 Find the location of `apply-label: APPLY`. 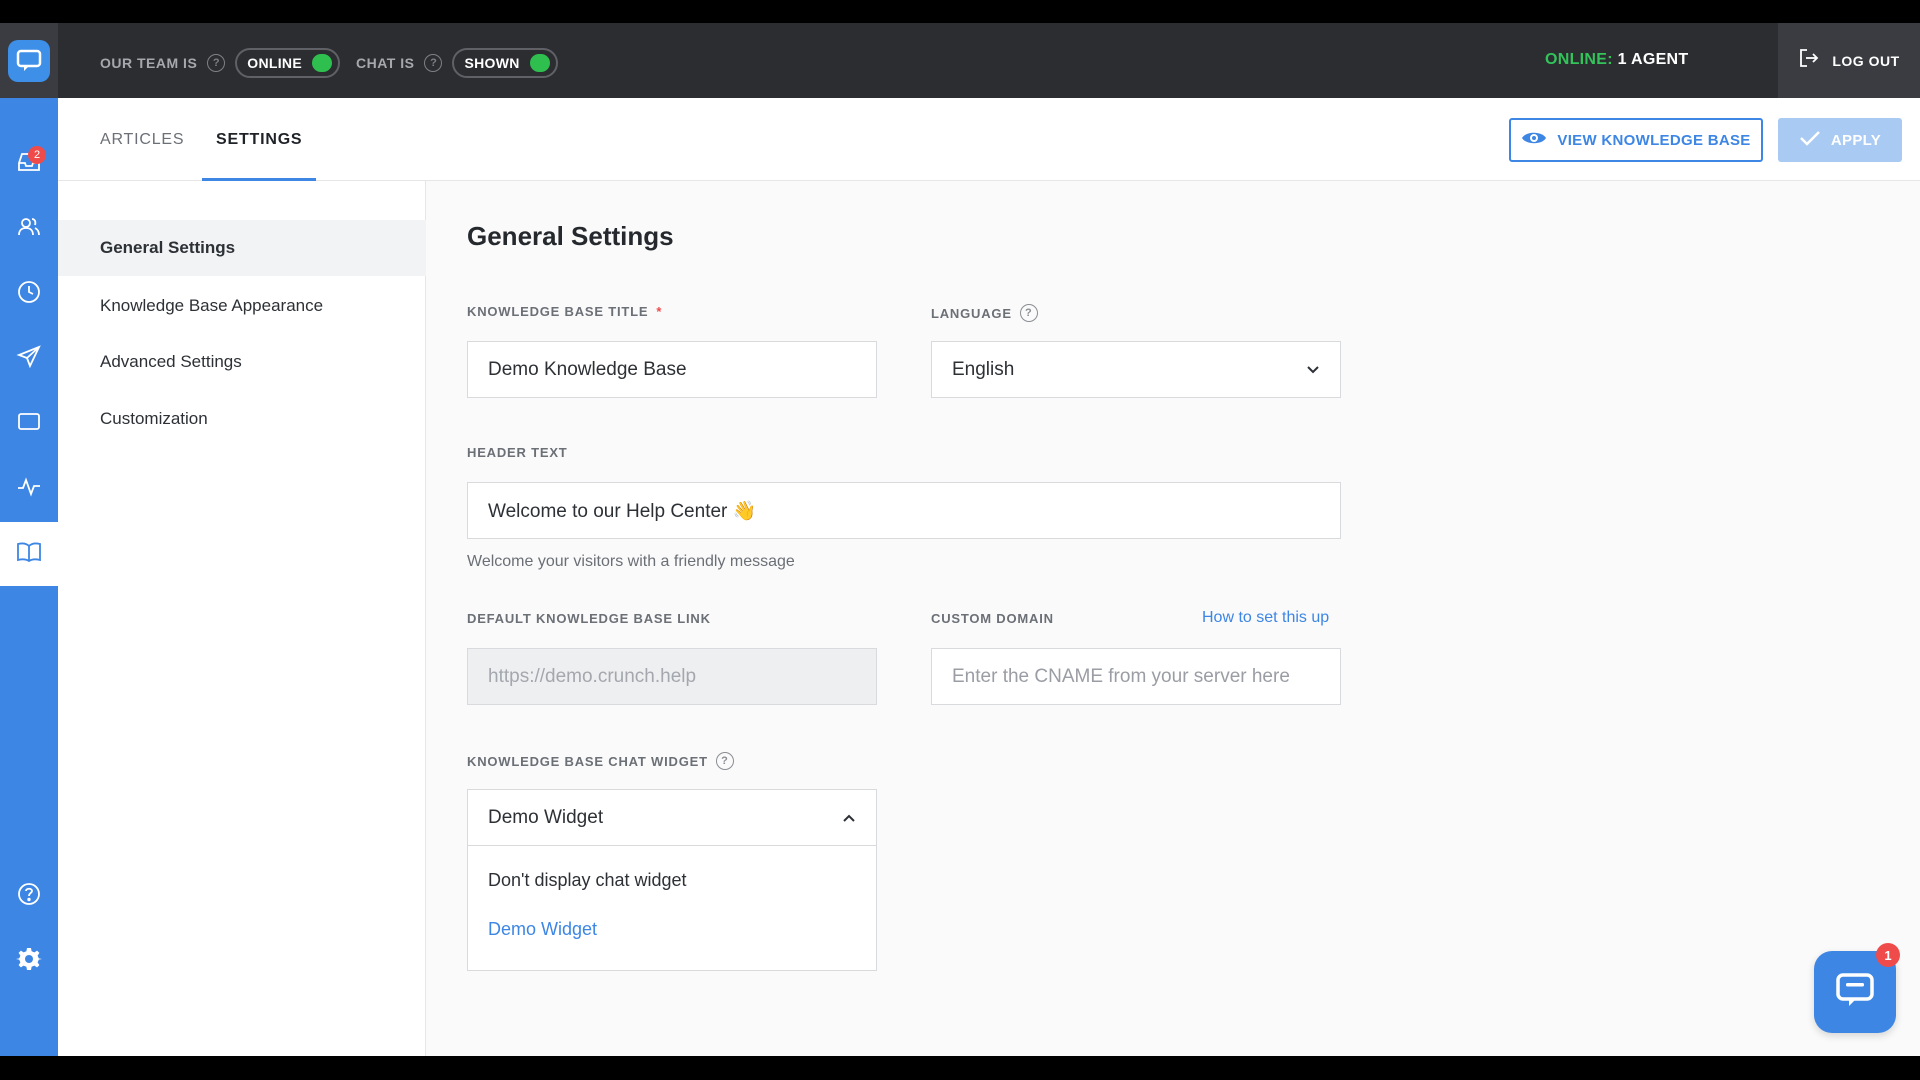

apply-label: APPLY is located at coordinates (1856, 140).